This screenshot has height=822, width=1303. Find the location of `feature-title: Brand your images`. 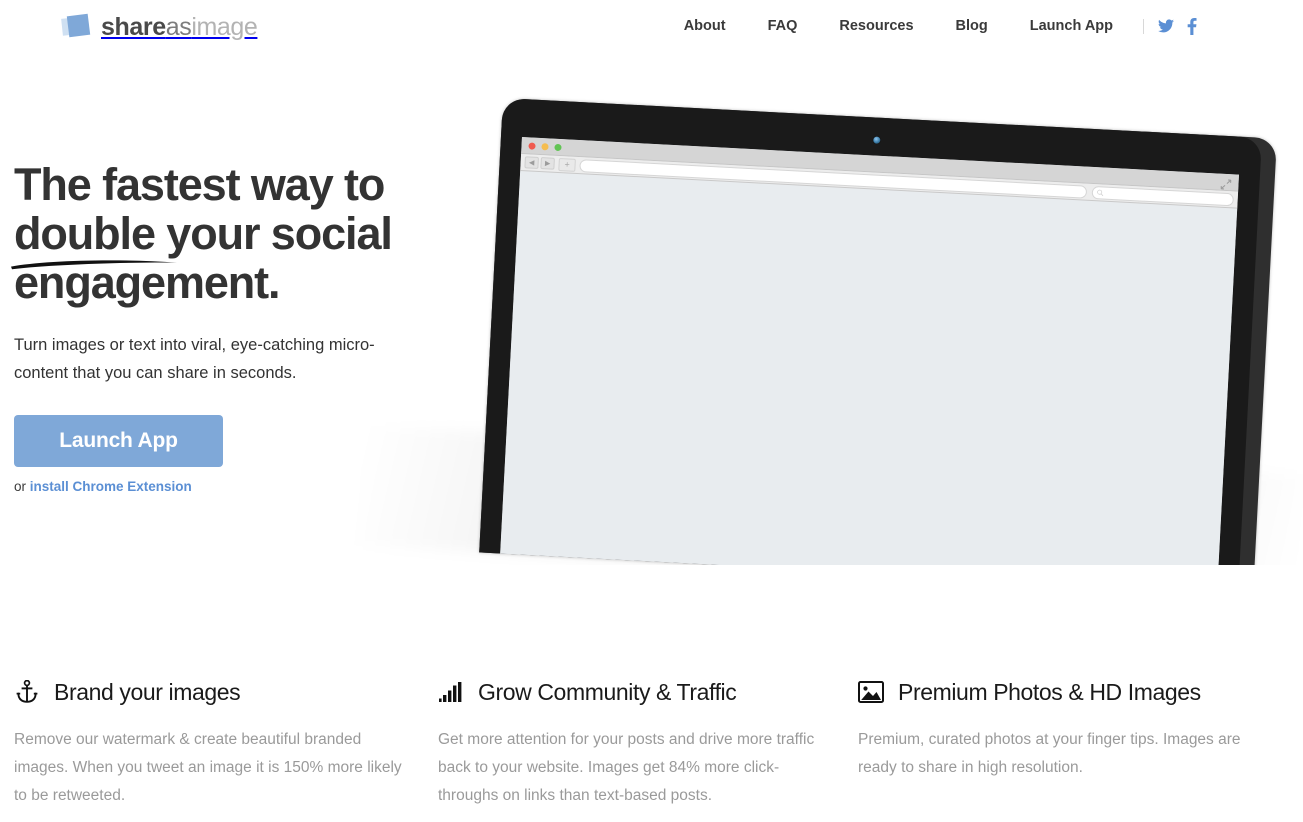

feature-title: Brand your images is located at coordinates (147, 692).